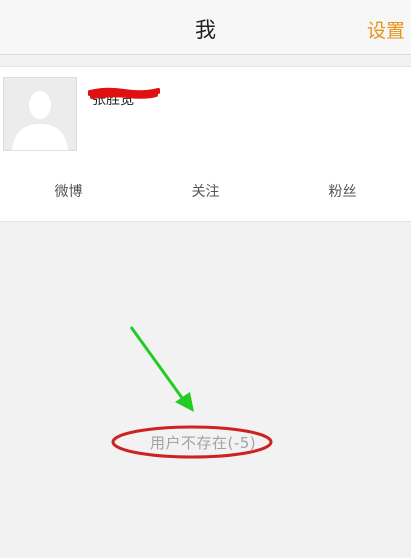  What do you see at coordinates (192, 442) in the screenshot?
I see `annotation-circle` at bounding box center [192, 442].